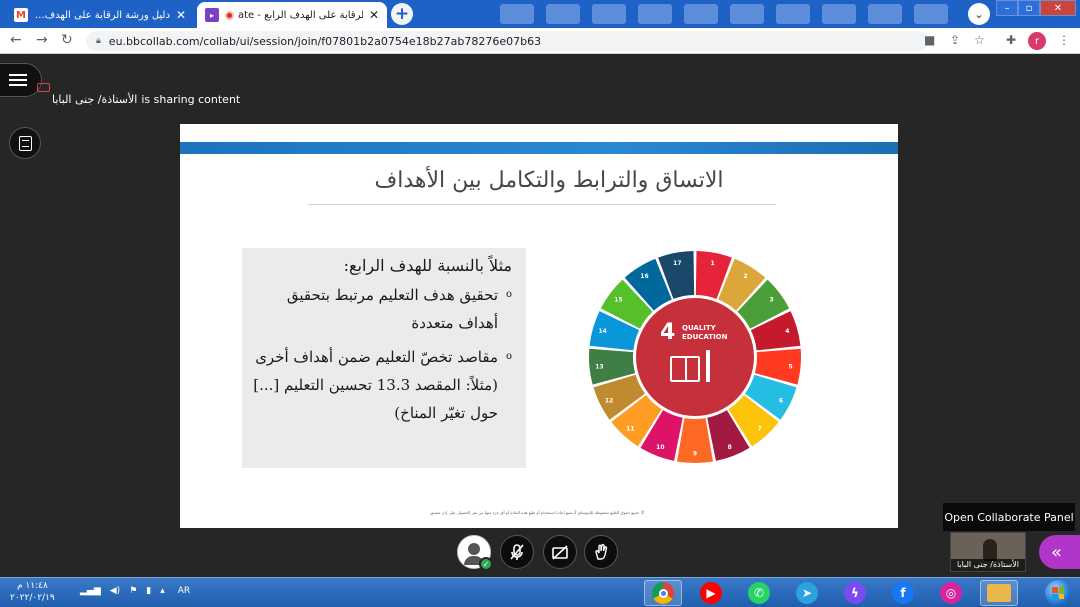 The height and width of the screenshot is (607, 1080). I want to click on camera-button, so click(560, 552).